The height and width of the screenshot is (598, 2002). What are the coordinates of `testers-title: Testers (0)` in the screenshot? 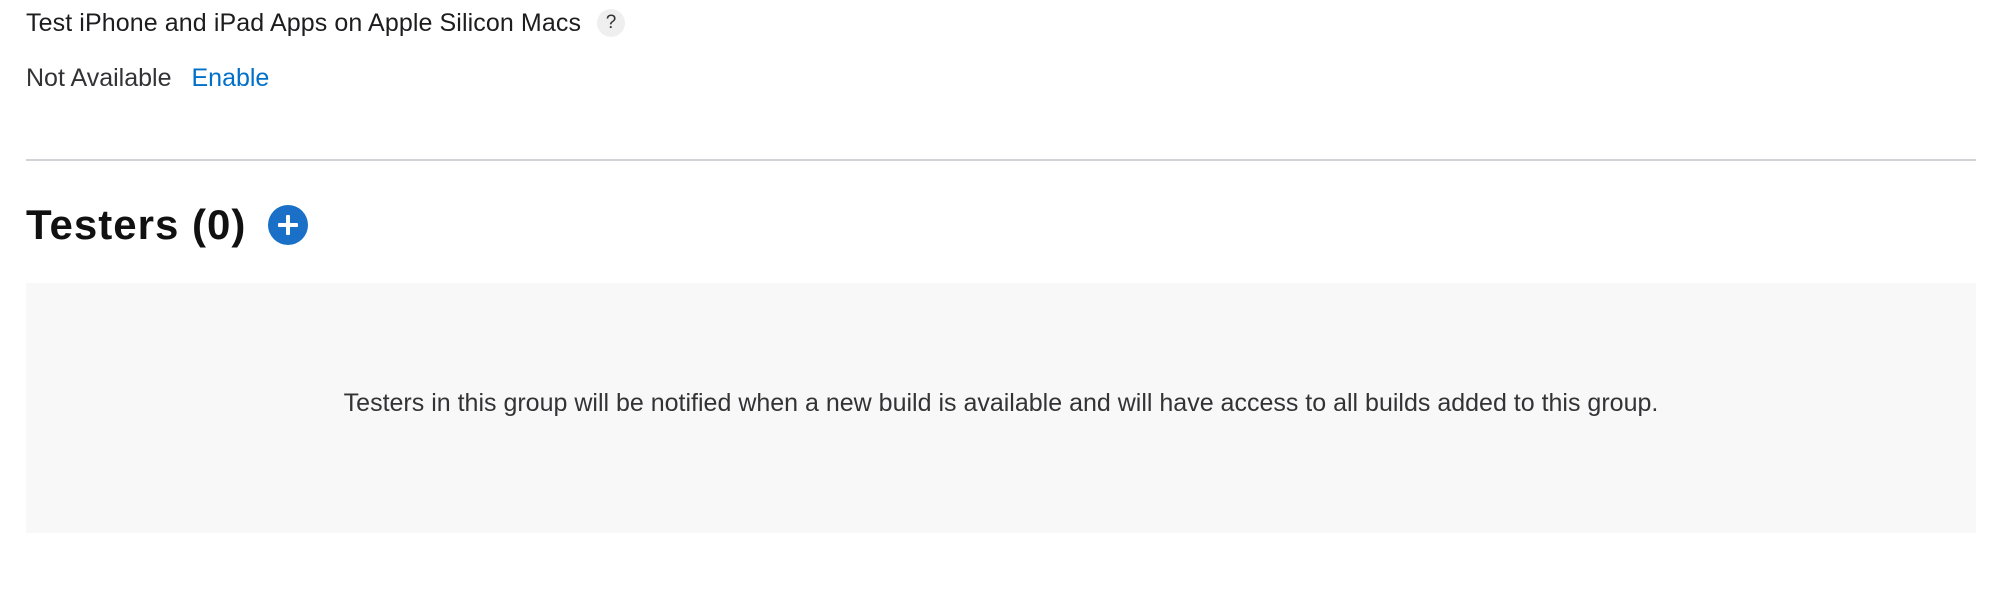 It's located at (136, 224).